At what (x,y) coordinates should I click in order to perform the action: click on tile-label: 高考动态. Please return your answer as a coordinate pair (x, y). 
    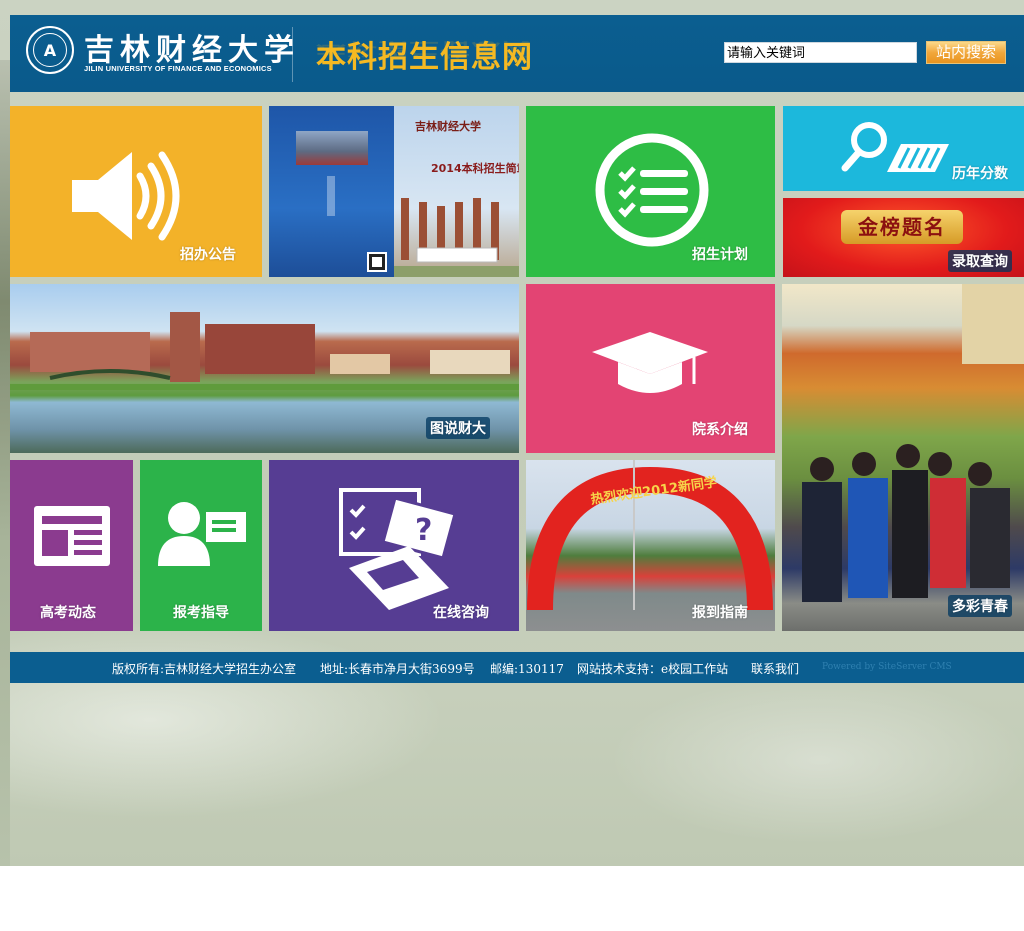
    Looking at the image, I should click on (68, 613).